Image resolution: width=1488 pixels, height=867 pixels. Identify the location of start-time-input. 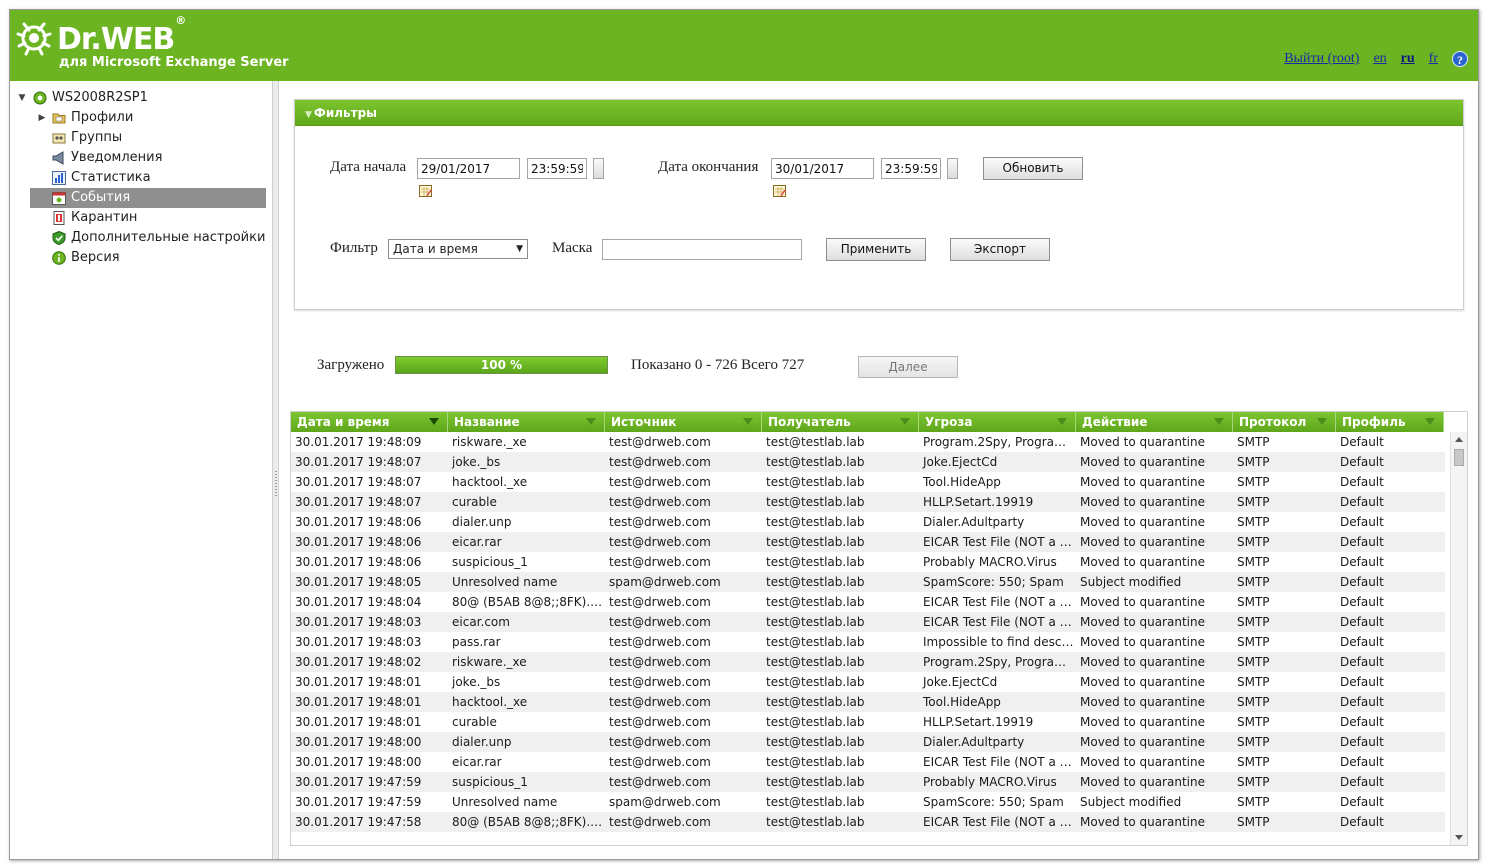
(557, 168).